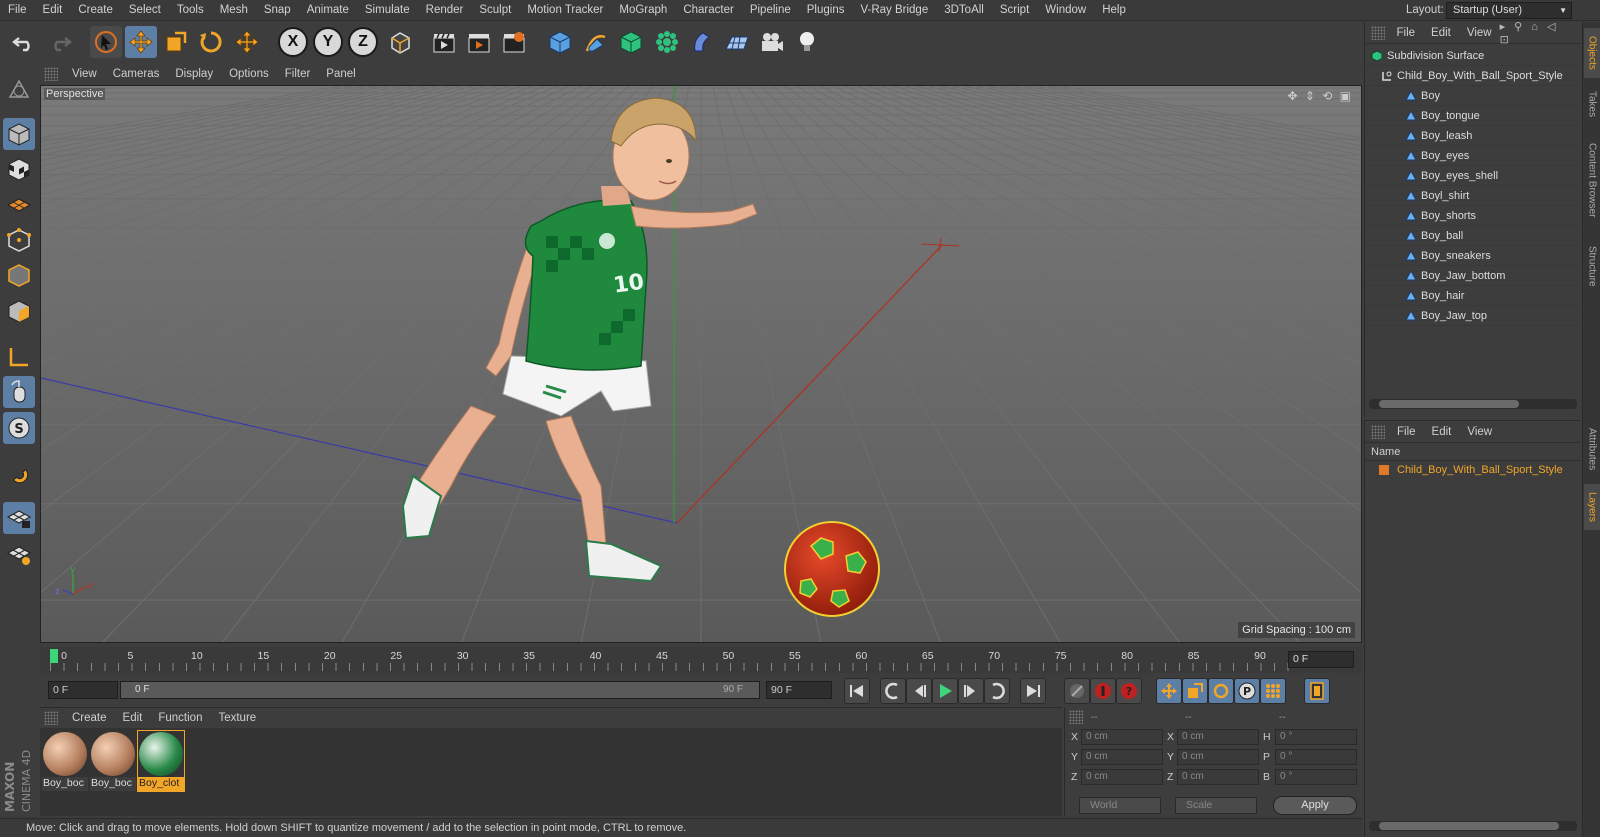 This screenshot has width=1600, height=837. Describe the element at coordinates (53, 10) in the screenshot. I see `menu-edit: Edit` at that location.